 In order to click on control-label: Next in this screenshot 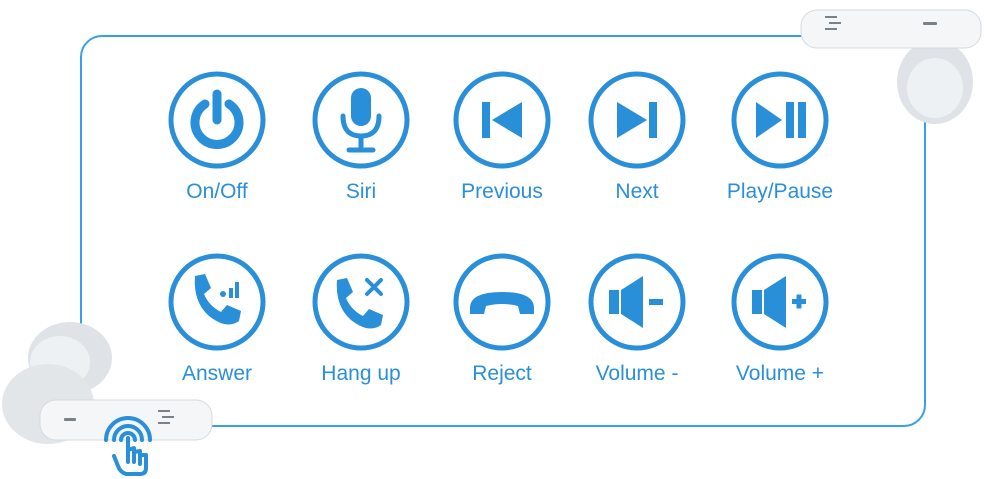, I will do `click(637, 191)`.